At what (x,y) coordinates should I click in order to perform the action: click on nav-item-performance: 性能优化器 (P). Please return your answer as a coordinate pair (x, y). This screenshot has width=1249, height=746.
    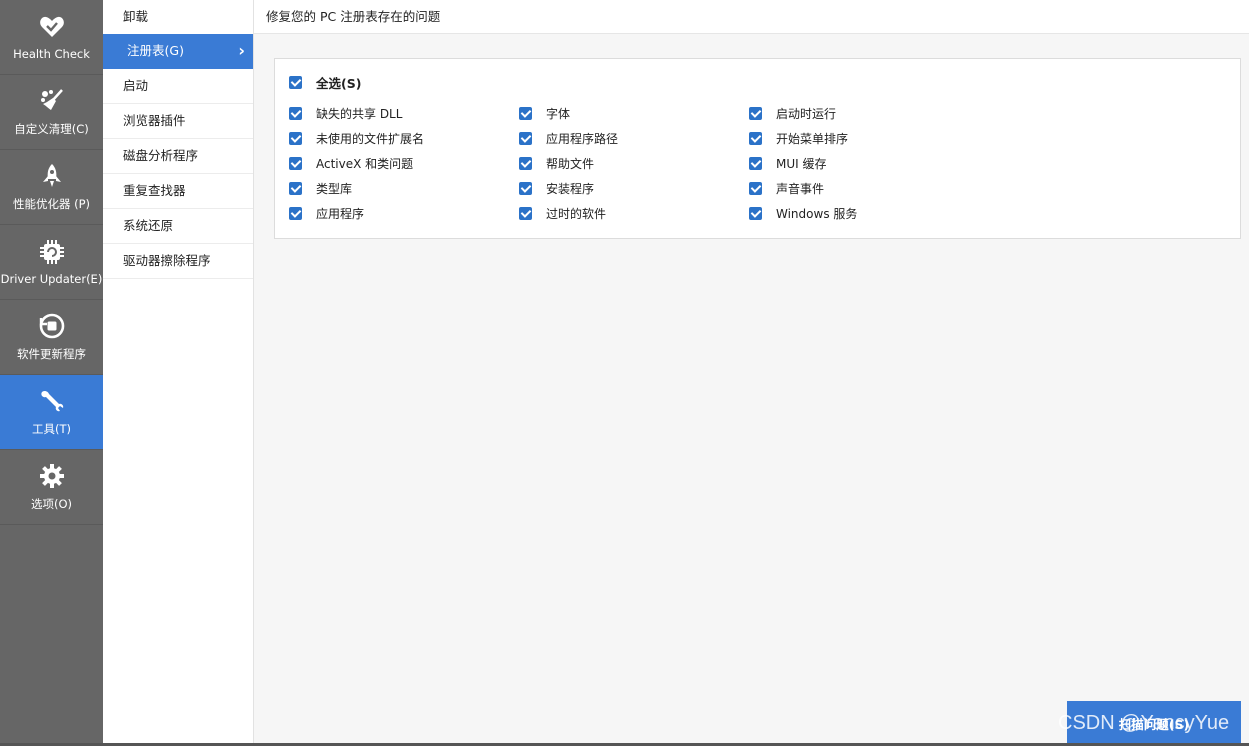
    Looking at the image, I should click on (51, 187).